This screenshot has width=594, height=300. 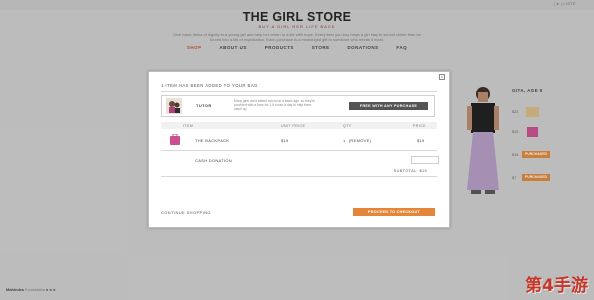 What do you see at coordinates (293, 125) in the screenshot?
I see `header-unit-price: UNIT PRICE` at bounding box center [293, 125].